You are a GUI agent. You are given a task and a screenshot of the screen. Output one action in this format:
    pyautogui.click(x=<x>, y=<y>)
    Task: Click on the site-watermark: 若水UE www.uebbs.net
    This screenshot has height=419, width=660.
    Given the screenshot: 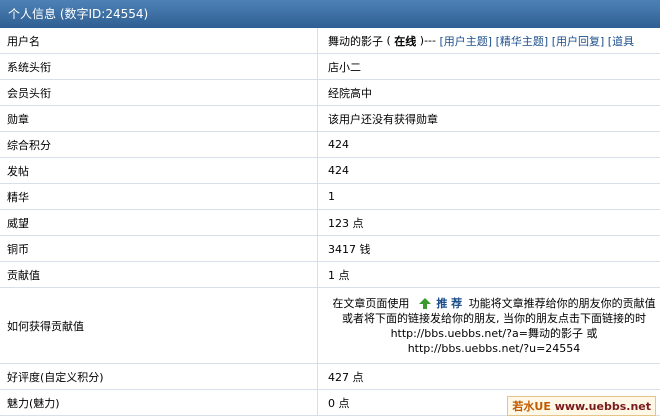 What is the action you would take?
    pyautogui.click(x=581, y=406)
    